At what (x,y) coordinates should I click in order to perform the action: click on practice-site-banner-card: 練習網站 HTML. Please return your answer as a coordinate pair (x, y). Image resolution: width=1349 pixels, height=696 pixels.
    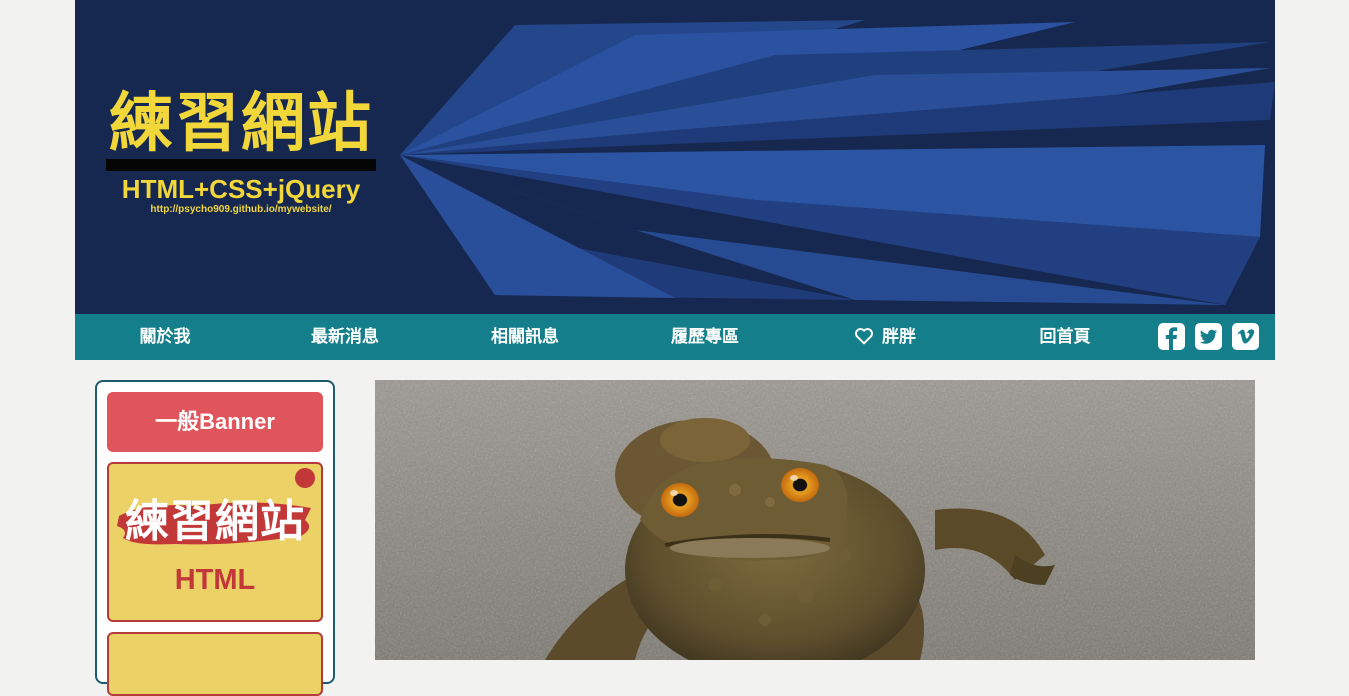
    Looking at the image, I should click on (215, 542).